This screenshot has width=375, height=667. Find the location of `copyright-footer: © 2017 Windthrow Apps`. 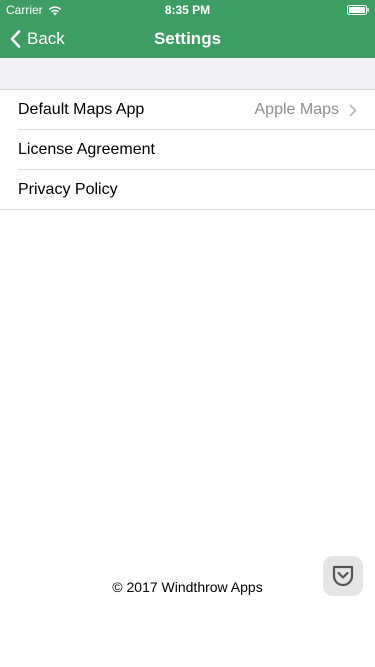

copyright-footer: © 2017 Windthrow Apps is located at coordinates (187, 587).